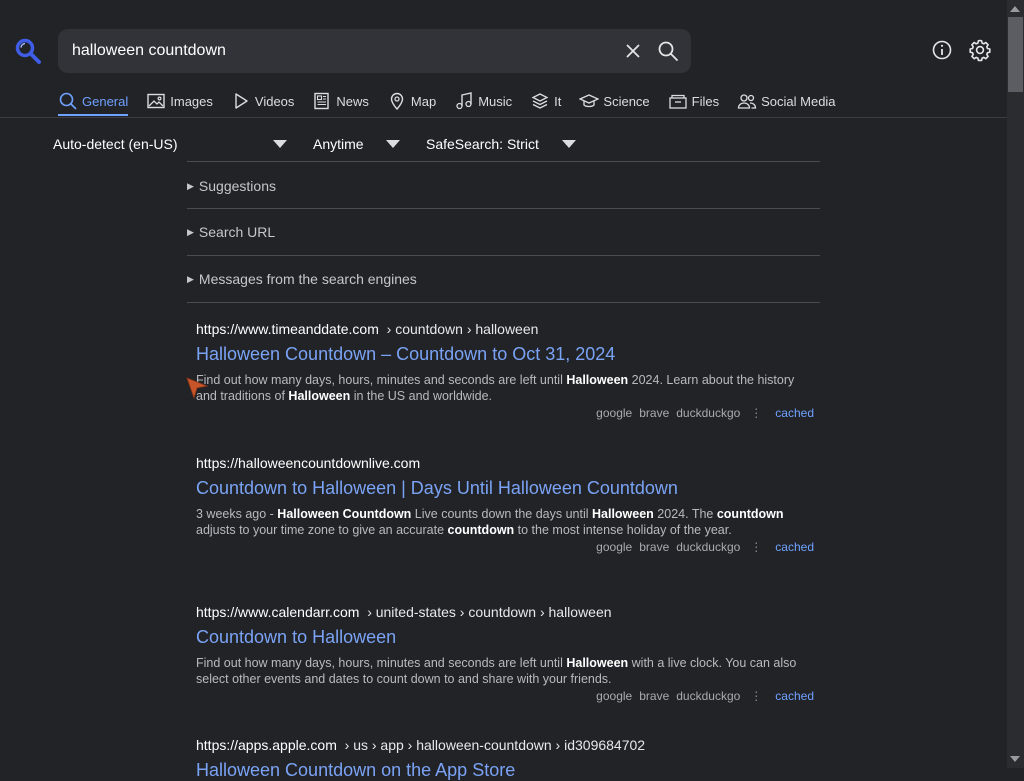 Image resolution: width=1024 pixels, height=781 pixels. What do you see at coordinates (980, 50) in the screenshot?
I see `gear-icon` at bounding box center [980, 50].